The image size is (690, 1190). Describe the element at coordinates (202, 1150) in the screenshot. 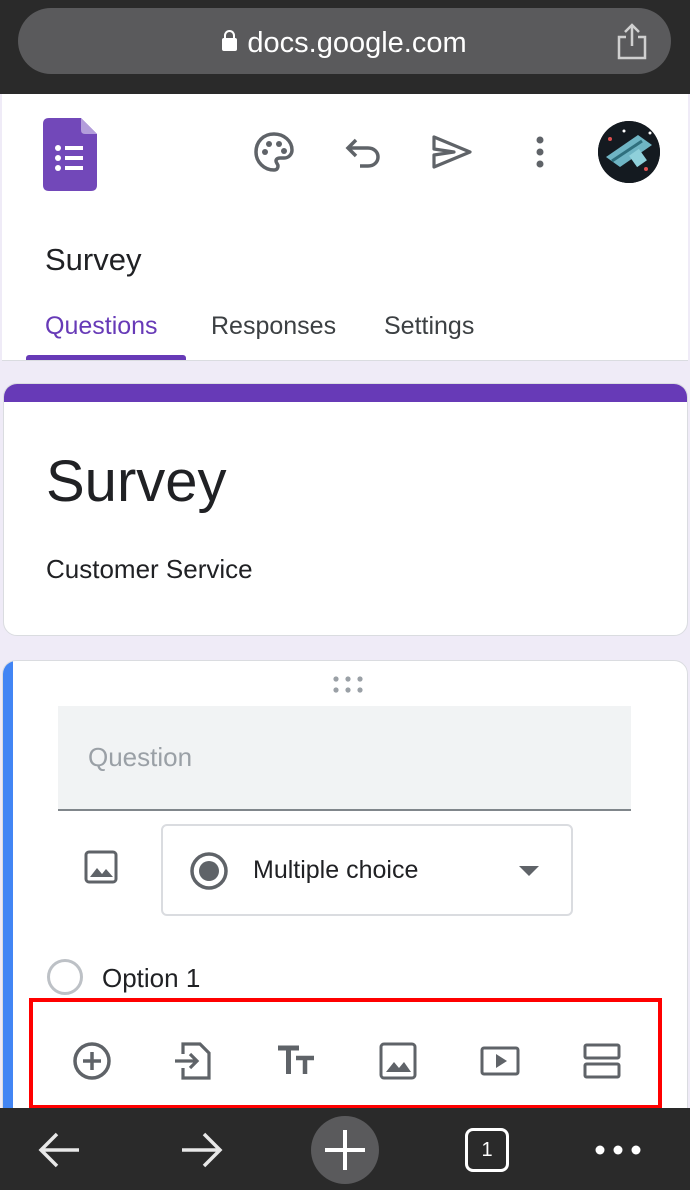

I see `forward-arrow-icon` at that location.